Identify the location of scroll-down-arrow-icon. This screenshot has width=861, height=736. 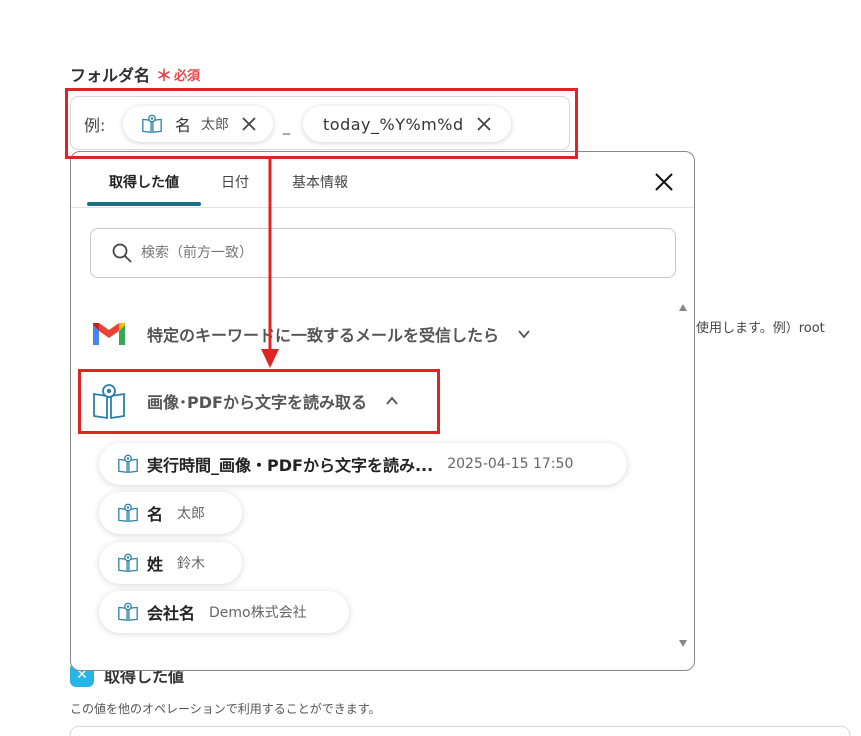
(683, 643).